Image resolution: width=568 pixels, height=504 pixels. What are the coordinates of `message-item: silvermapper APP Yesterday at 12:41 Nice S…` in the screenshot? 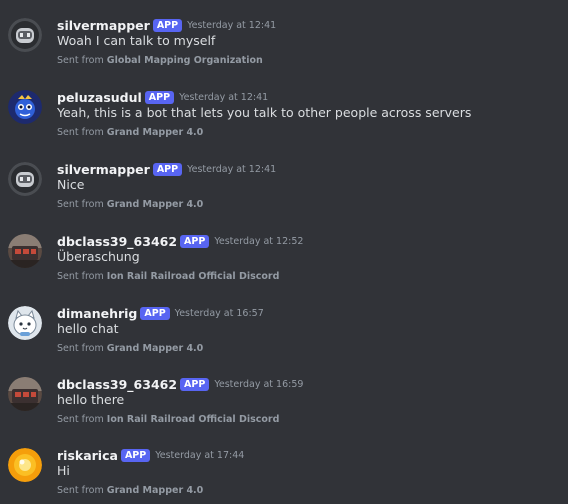 It's located at (284, 198).